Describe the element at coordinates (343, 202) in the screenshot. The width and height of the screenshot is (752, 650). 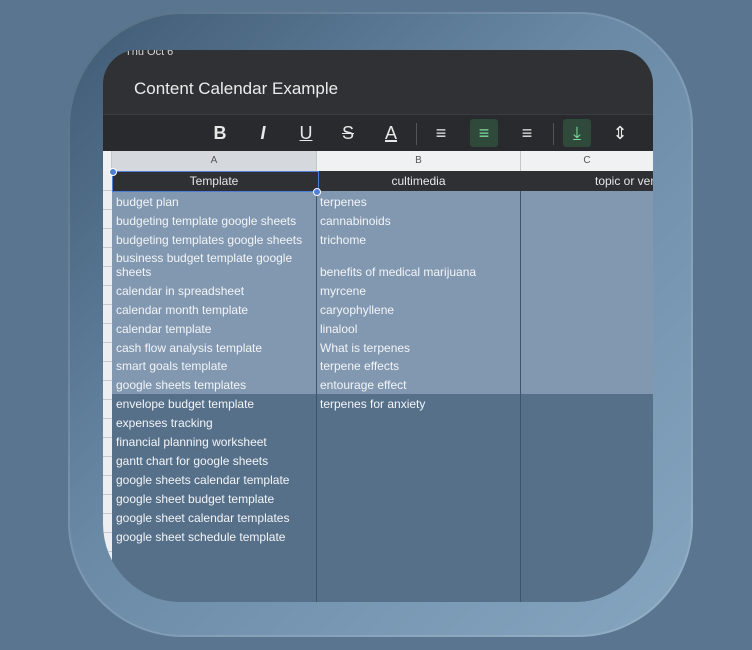
I see `cell-b-item: terpenes` at that location.